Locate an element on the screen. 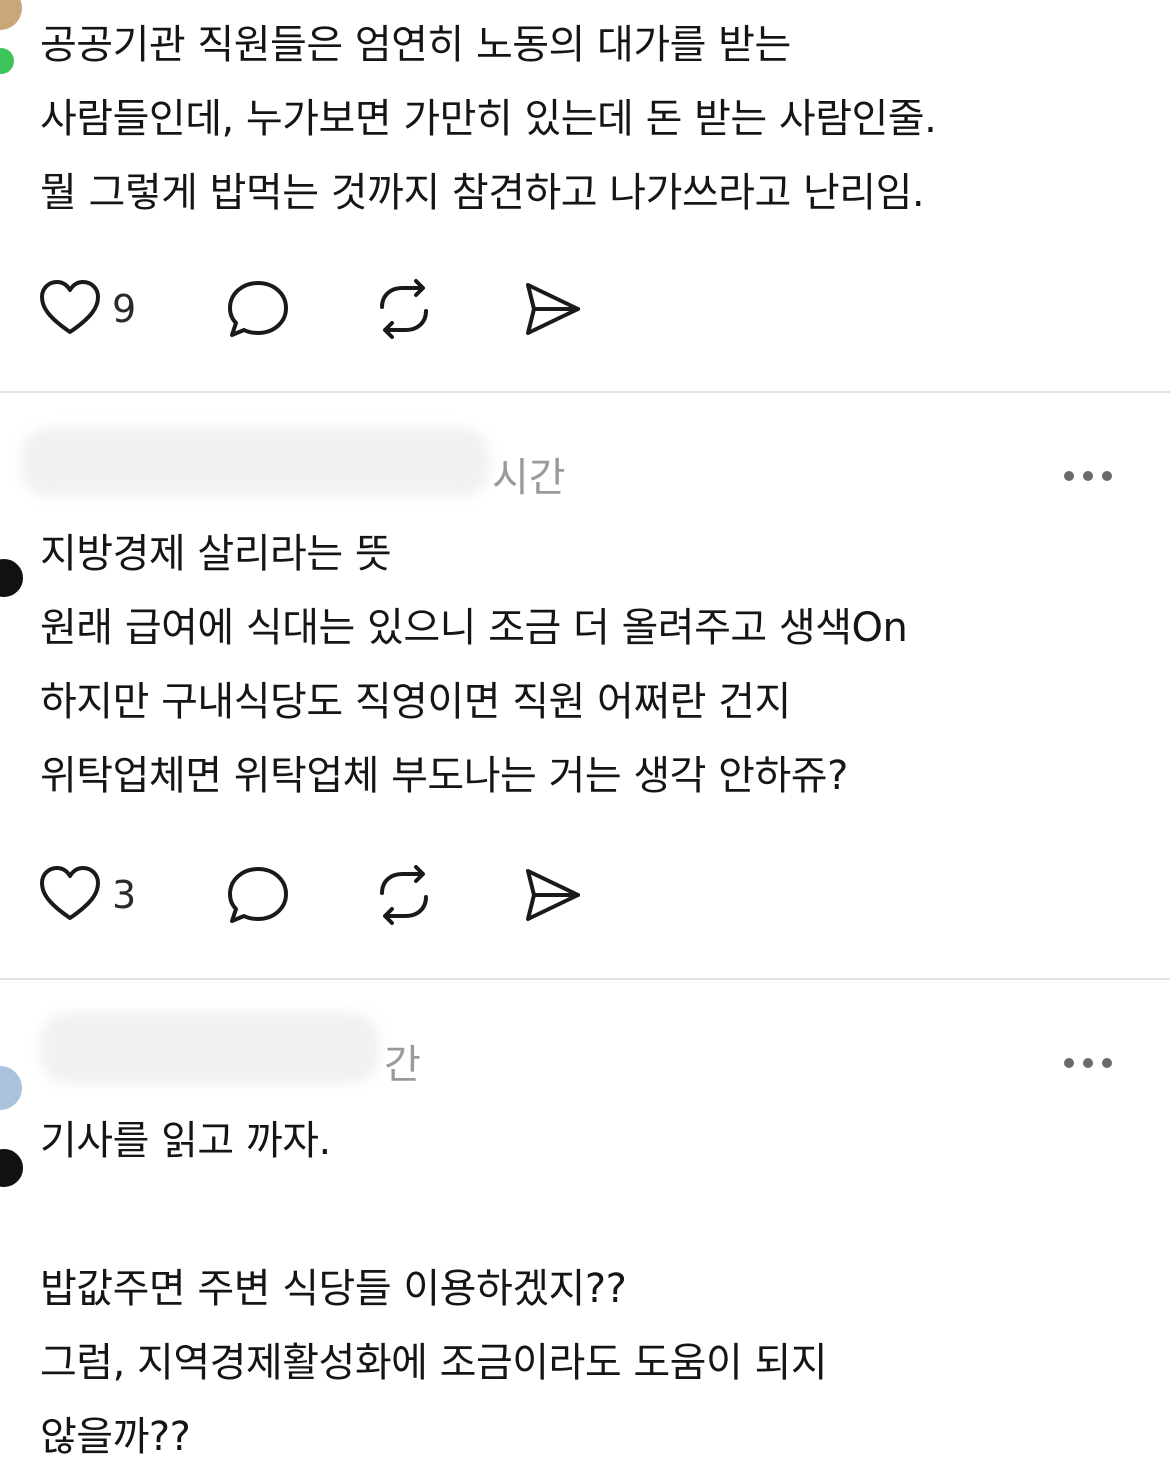 Image resolution: width=1170 pixels, height=1473 pixels. post-header: 간 is located at coordinates (585, 1053).